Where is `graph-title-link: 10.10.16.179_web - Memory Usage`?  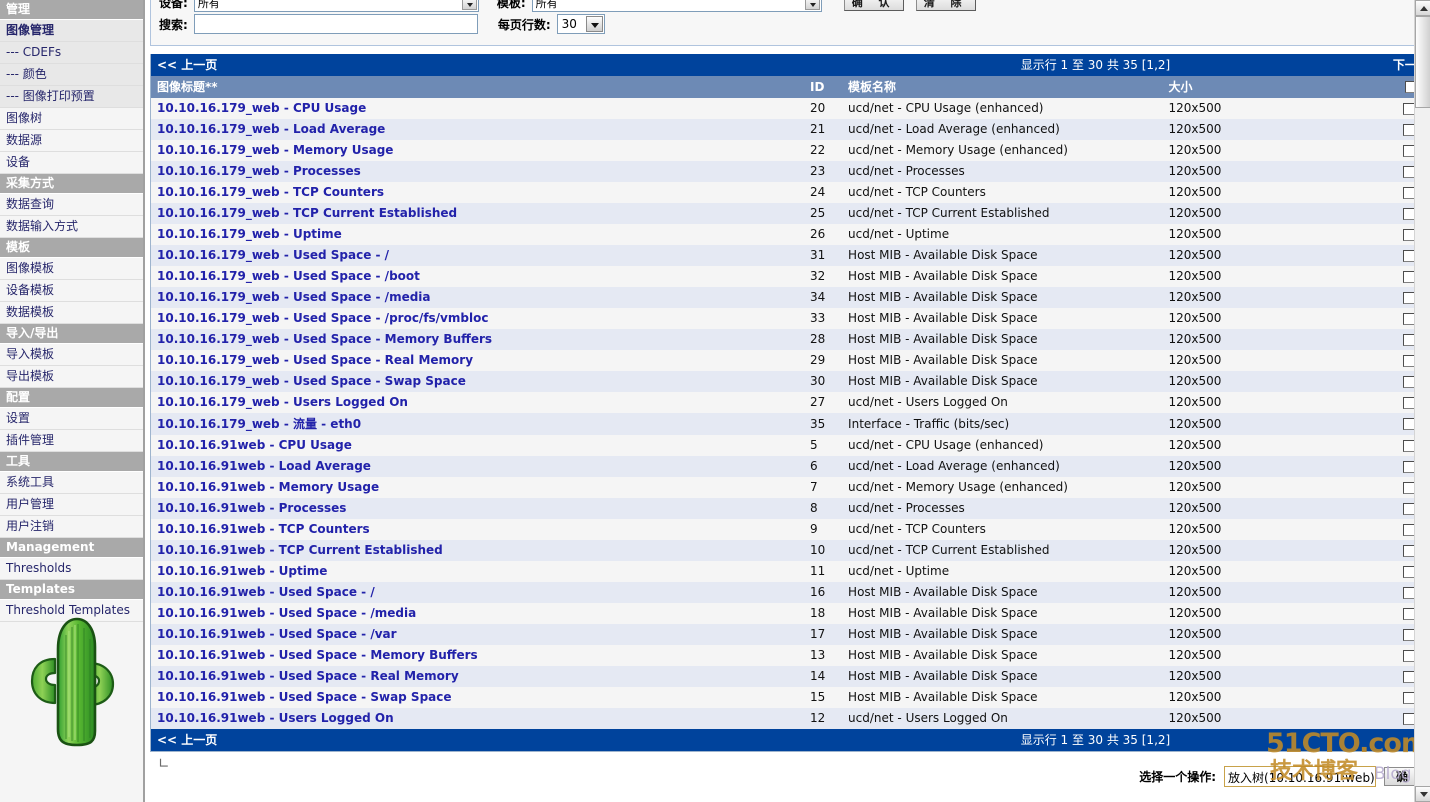
graph-title-link: 10.10.16.179_web - Memory Usage is located at coordinates (275, 150).